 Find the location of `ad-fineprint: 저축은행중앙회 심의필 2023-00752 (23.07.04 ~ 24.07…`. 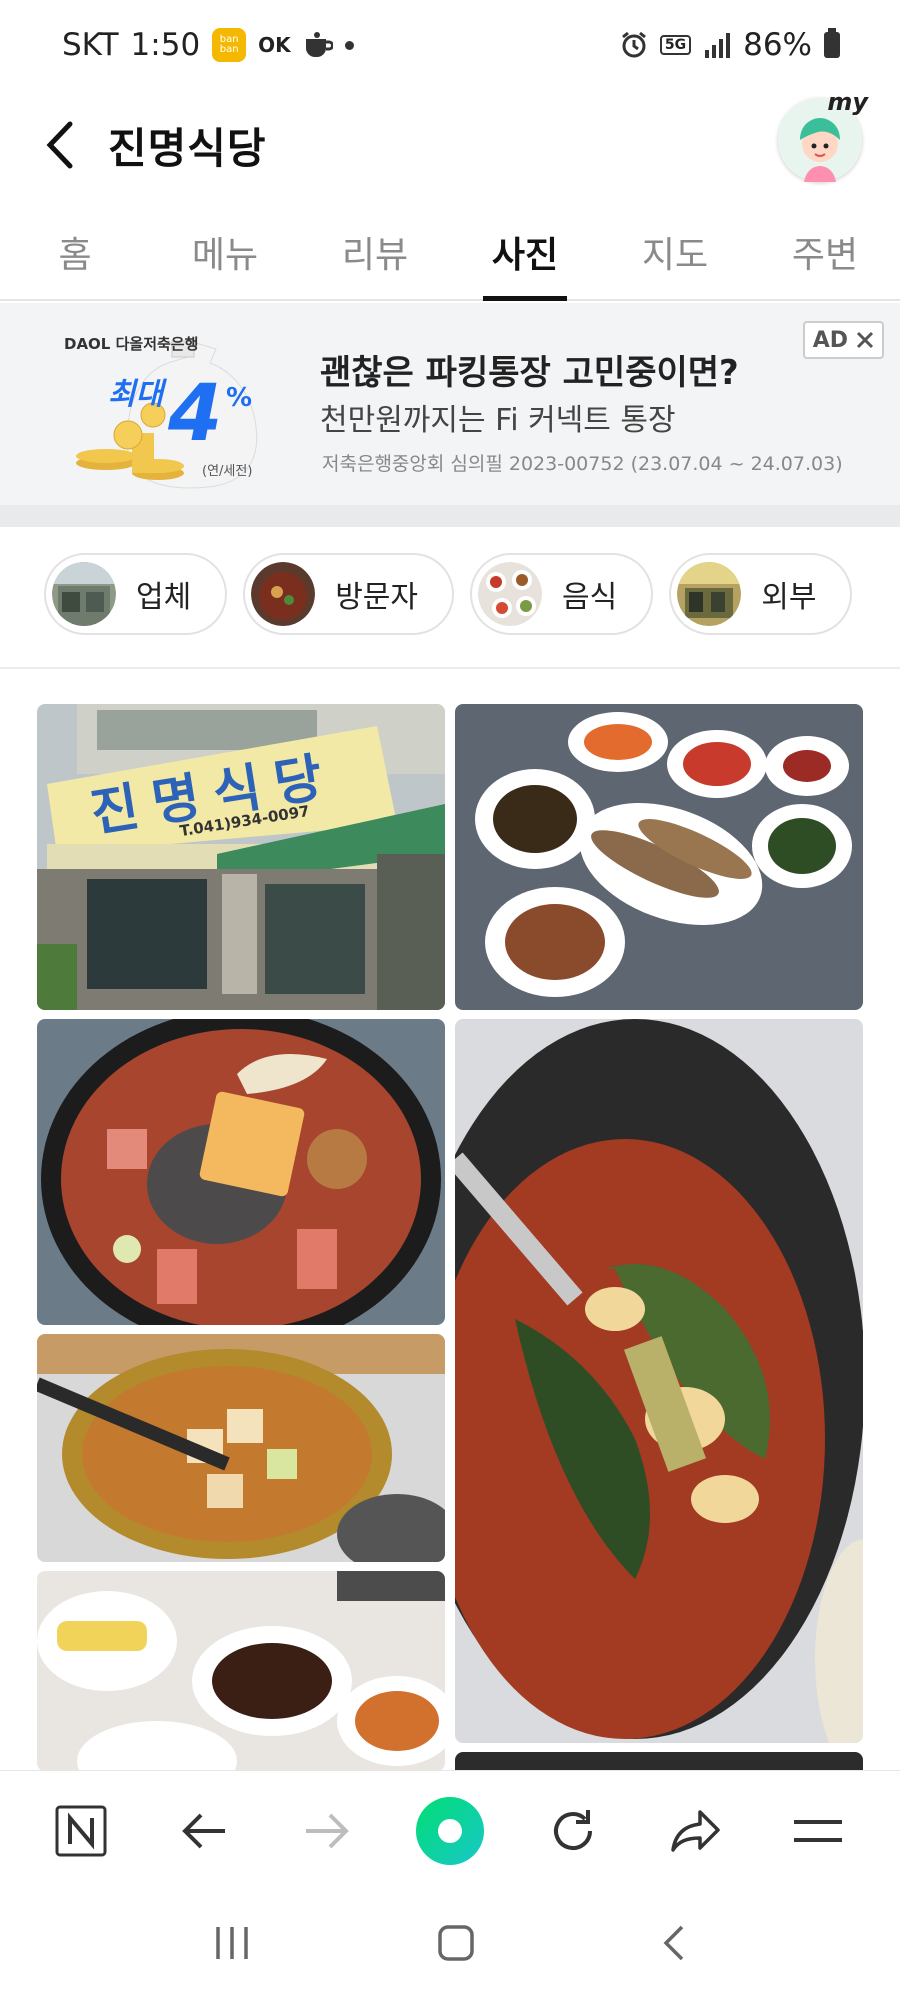

ad-fineprint: 저축은행중앙회 심의필 2023-00752 (23.07.04 ~ 24.07… is located at coordinates (582, 464).